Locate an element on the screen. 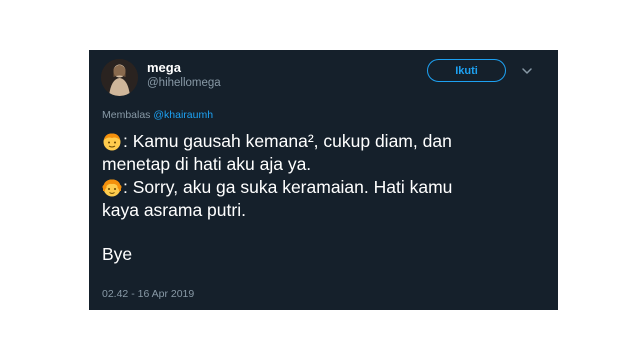 The width and height of the screenshot is (640, 360). avatar is located at coordinates (119, 77).